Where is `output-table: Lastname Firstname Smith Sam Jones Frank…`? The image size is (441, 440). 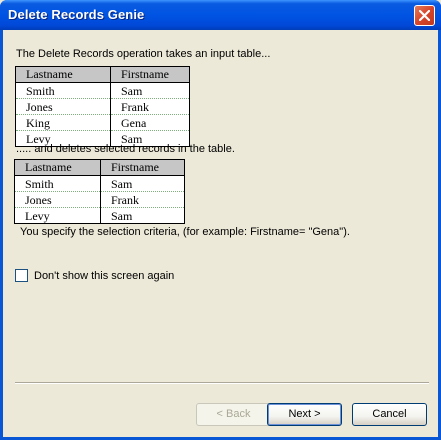
output-table: Lastname Firstname Smith Sam Jones Frank… is located at coordinates (99, 191).